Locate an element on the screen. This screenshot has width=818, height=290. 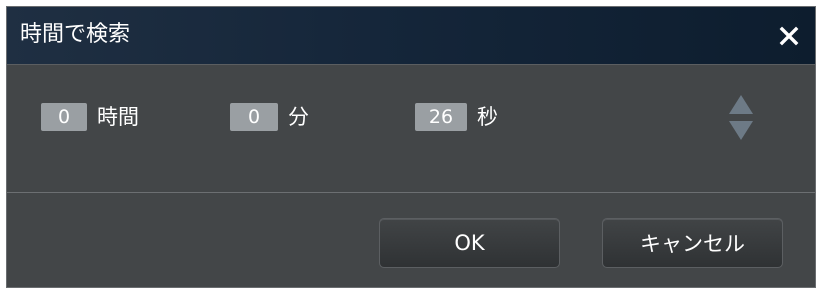
spin-up-icon is located at coordinates (741, 104).